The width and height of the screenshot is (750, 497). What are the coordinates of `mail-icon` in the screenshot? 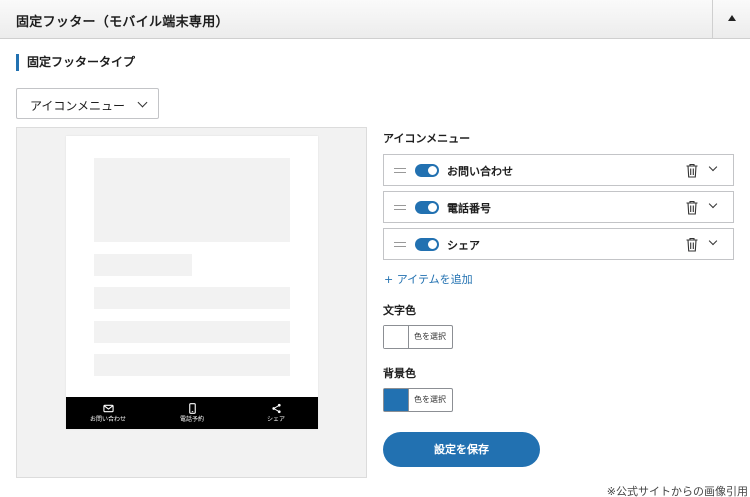 It's located at (108, 408).